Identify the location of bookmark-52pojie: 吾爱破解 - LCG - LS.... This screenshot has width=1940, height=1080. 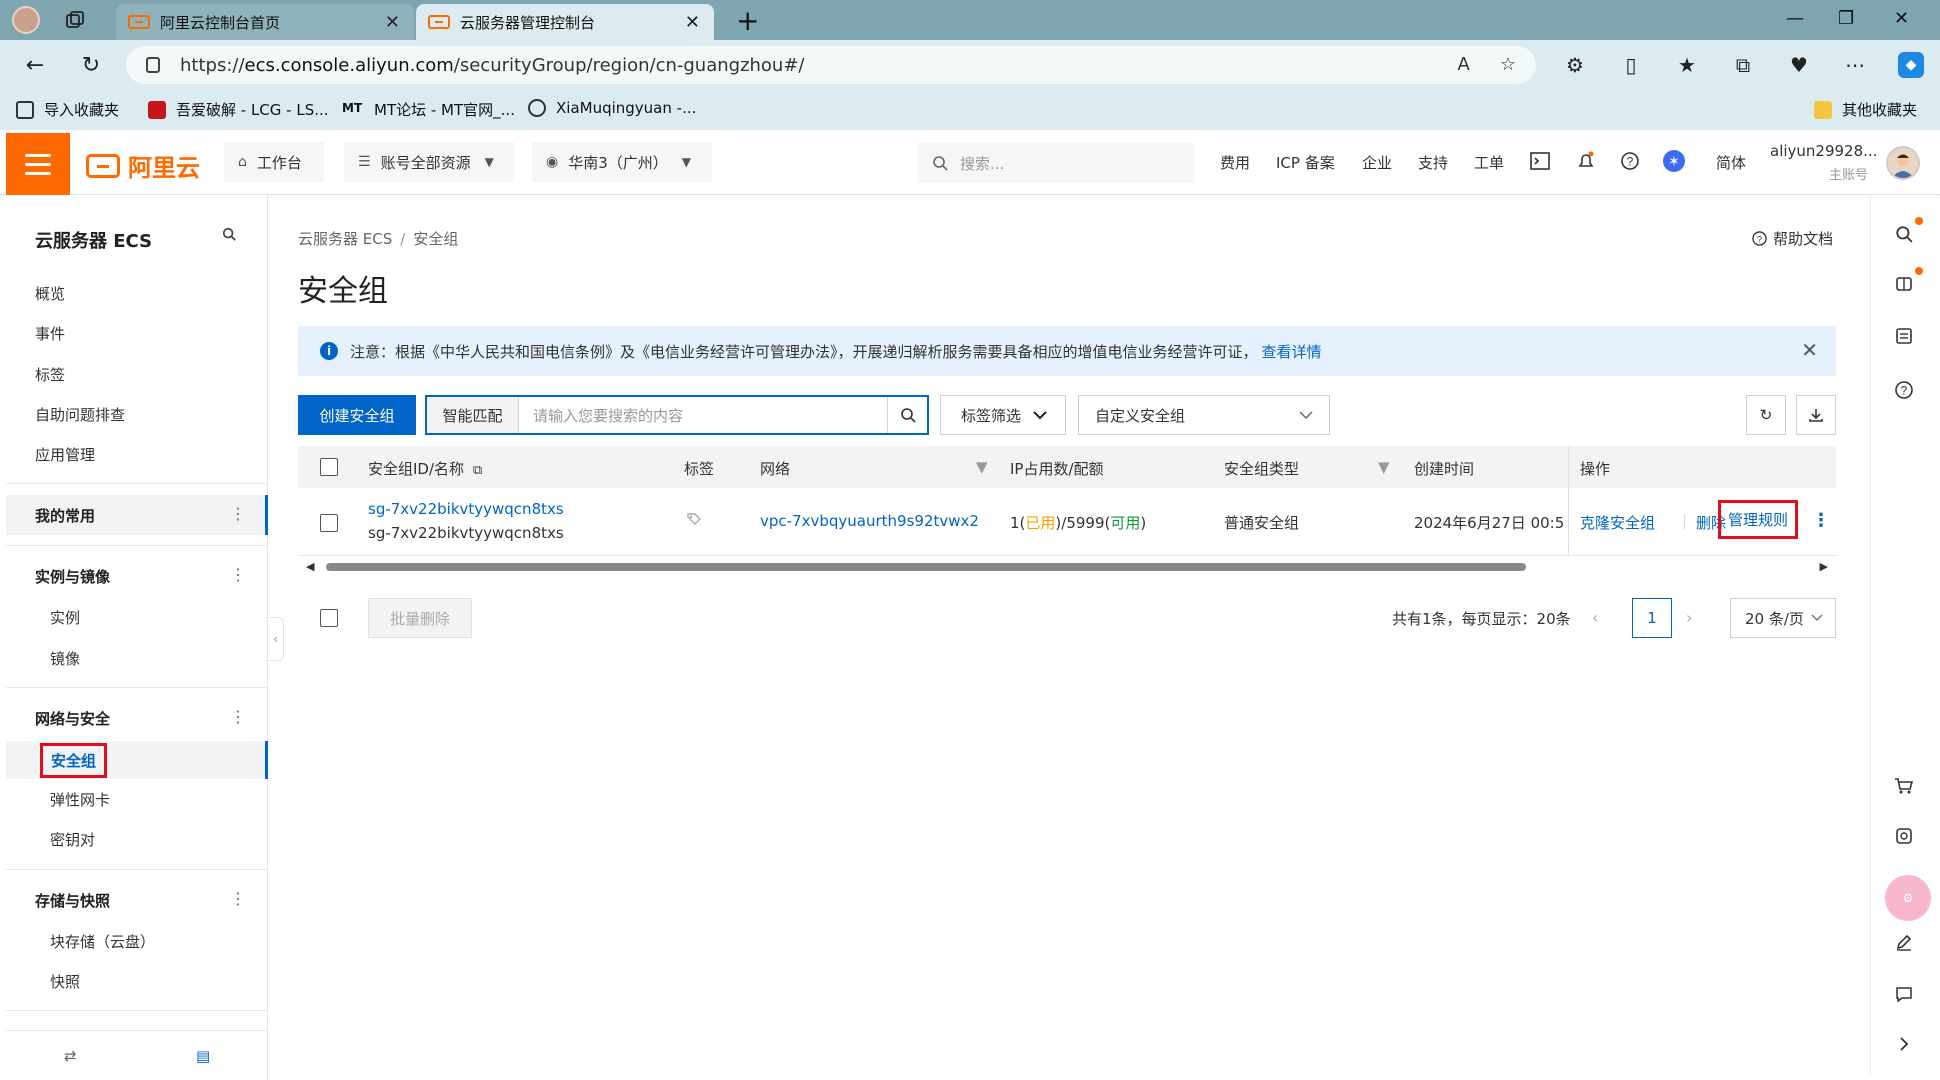
(238, 109).